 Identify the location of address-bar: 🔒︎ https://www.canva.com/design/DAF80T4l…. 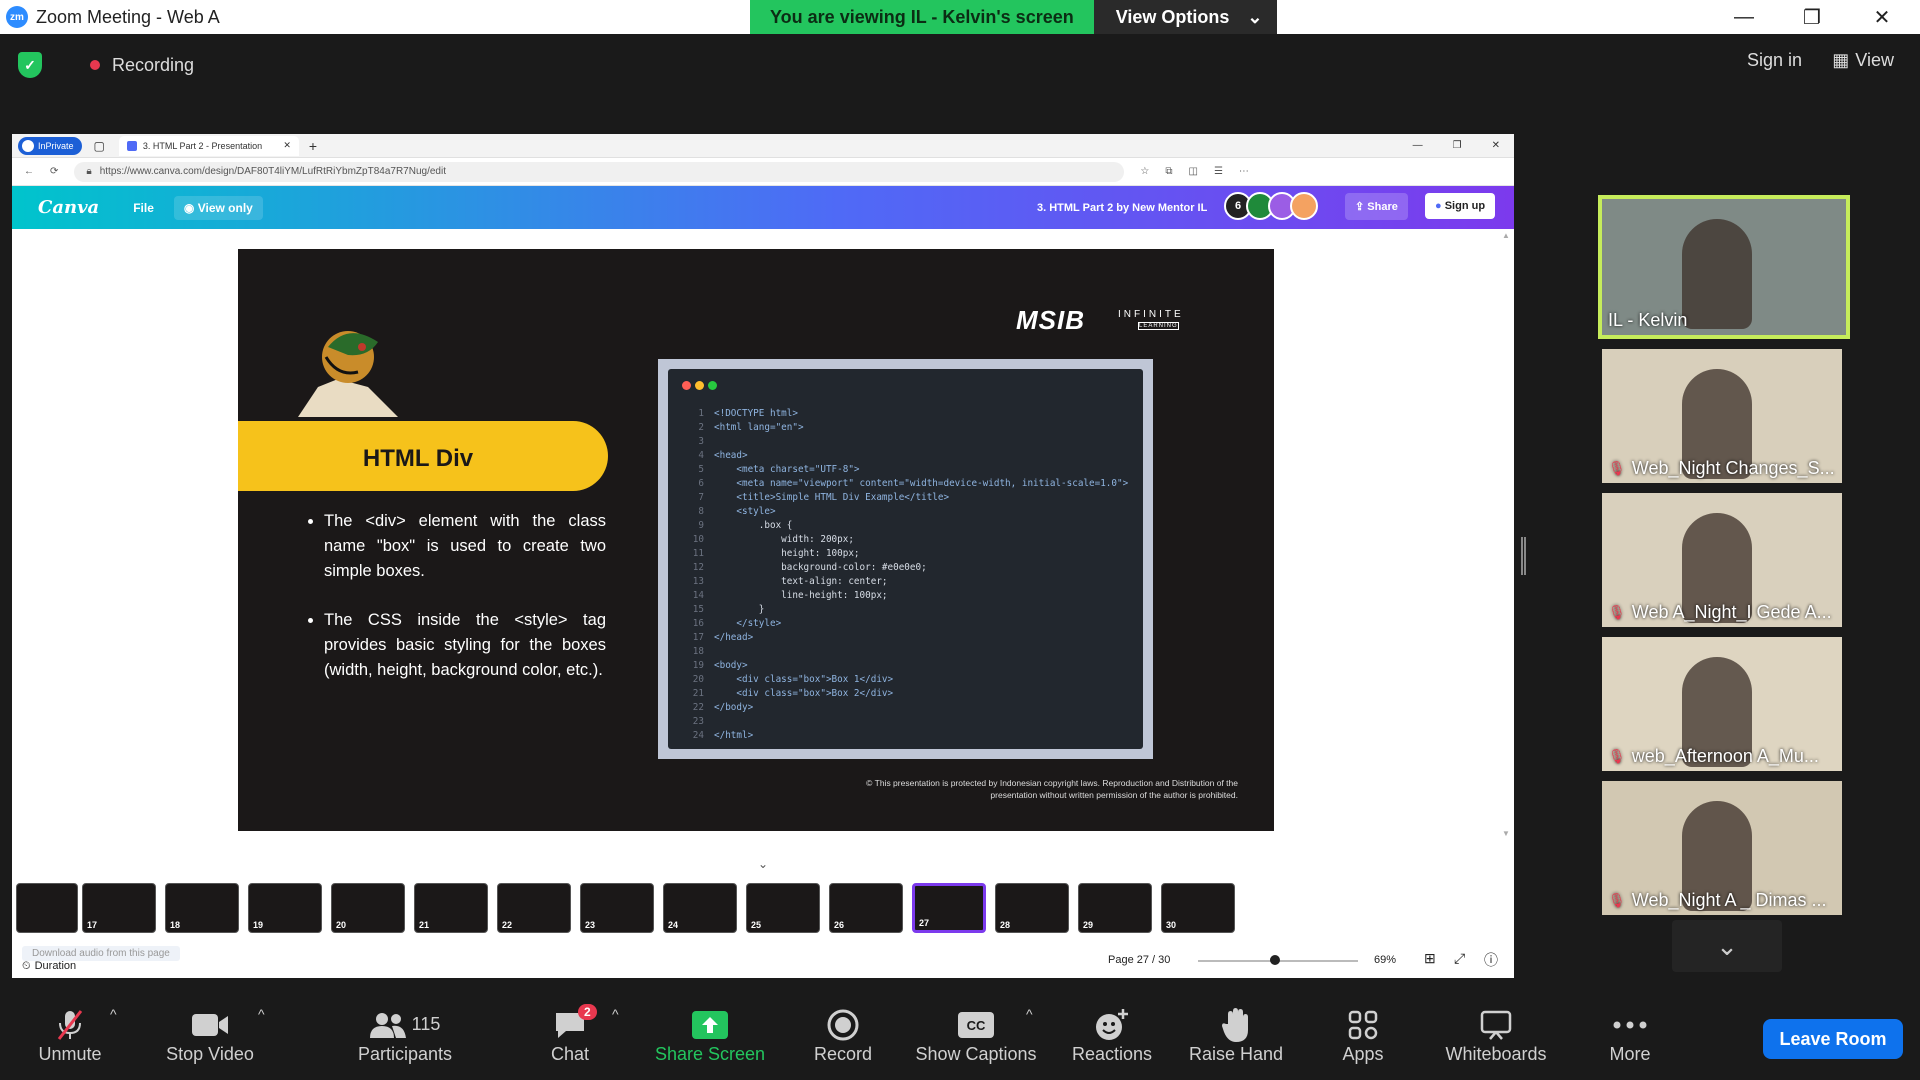
(599, 171).